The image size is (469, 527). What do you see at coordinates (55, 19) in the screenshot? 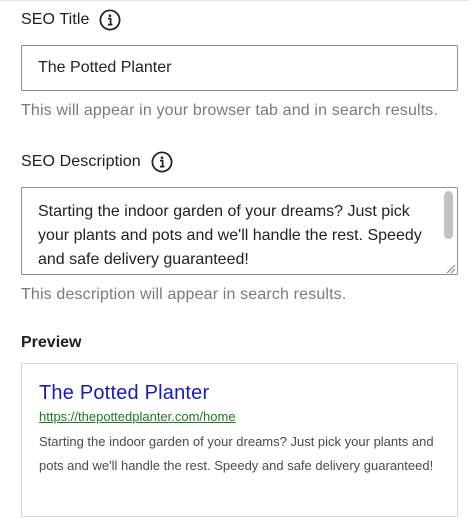
I see `seo-title-label: SEO Title` at bounding box center [55, 19].